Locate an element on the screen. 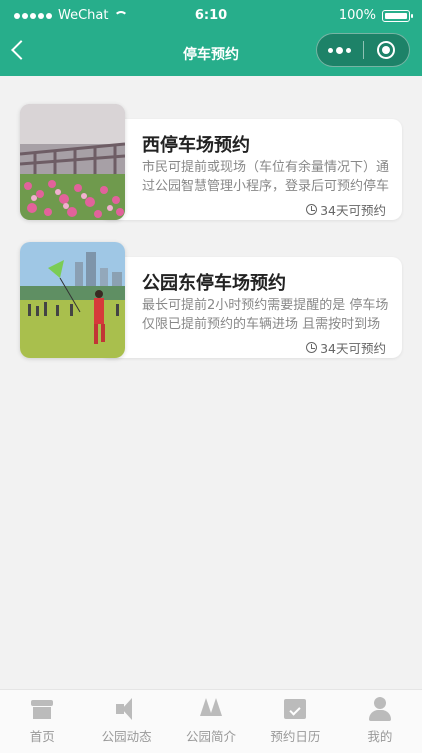 The image size is (422, 753). tab-home: 首页 is located at coordinates (42, 721).